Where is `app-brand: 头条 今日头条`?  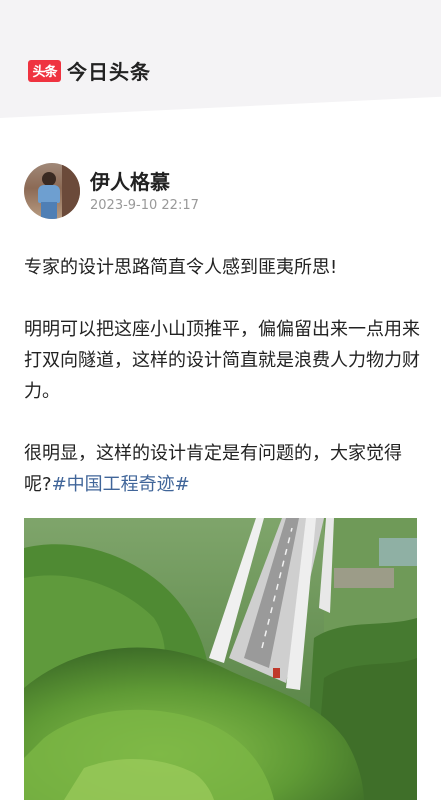
app-brand: 头条 今日头条 is located at coordinates (89, 70).